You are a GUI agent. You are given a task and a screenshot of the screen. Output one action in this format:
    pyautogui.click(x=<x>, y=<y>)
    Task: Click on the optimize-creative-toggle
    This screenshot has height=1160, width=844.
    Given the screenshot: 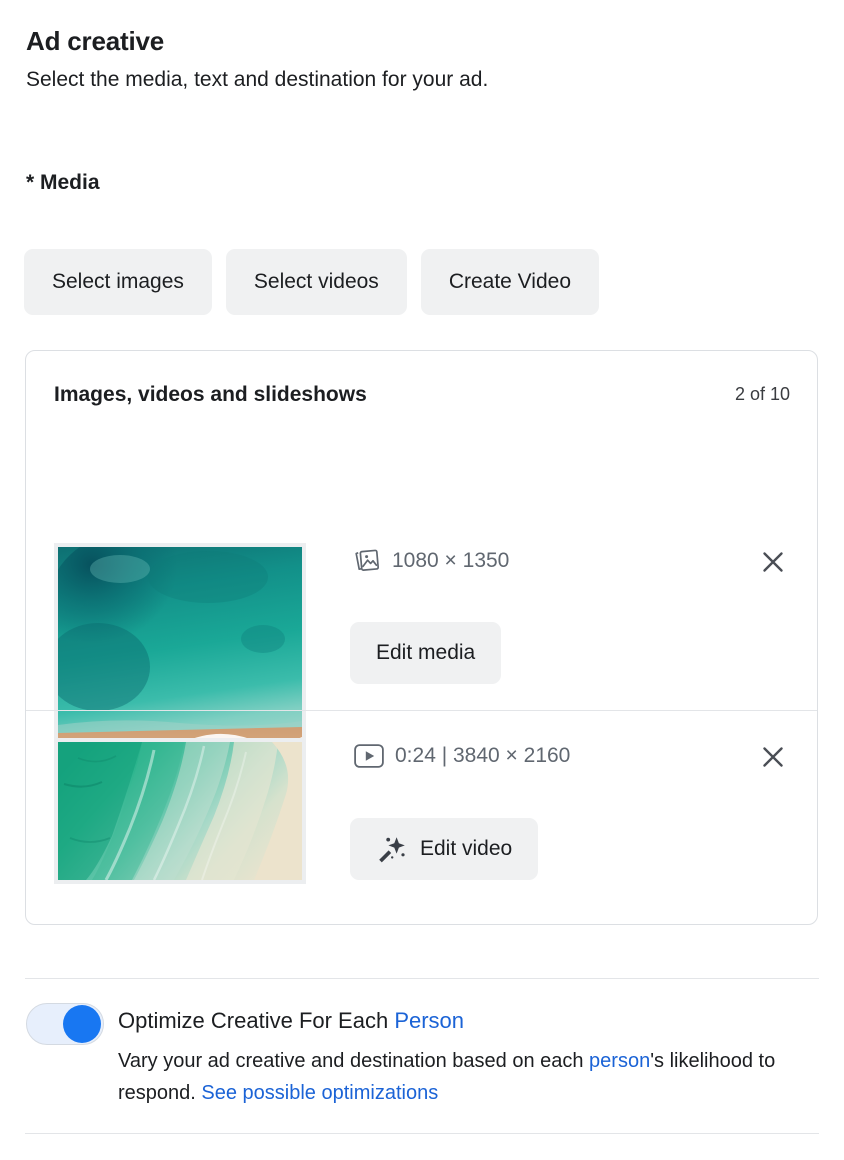 What is the action you would take?
    pyautogui.click(x=65, y=1024)
    